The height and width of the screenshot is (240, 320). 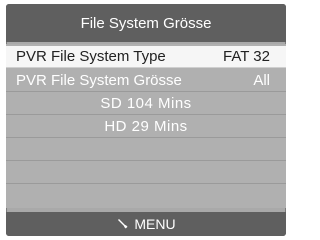 I want to click on pvr-file-system-type-label: PVR File System Type, so click(x=91, y=56).